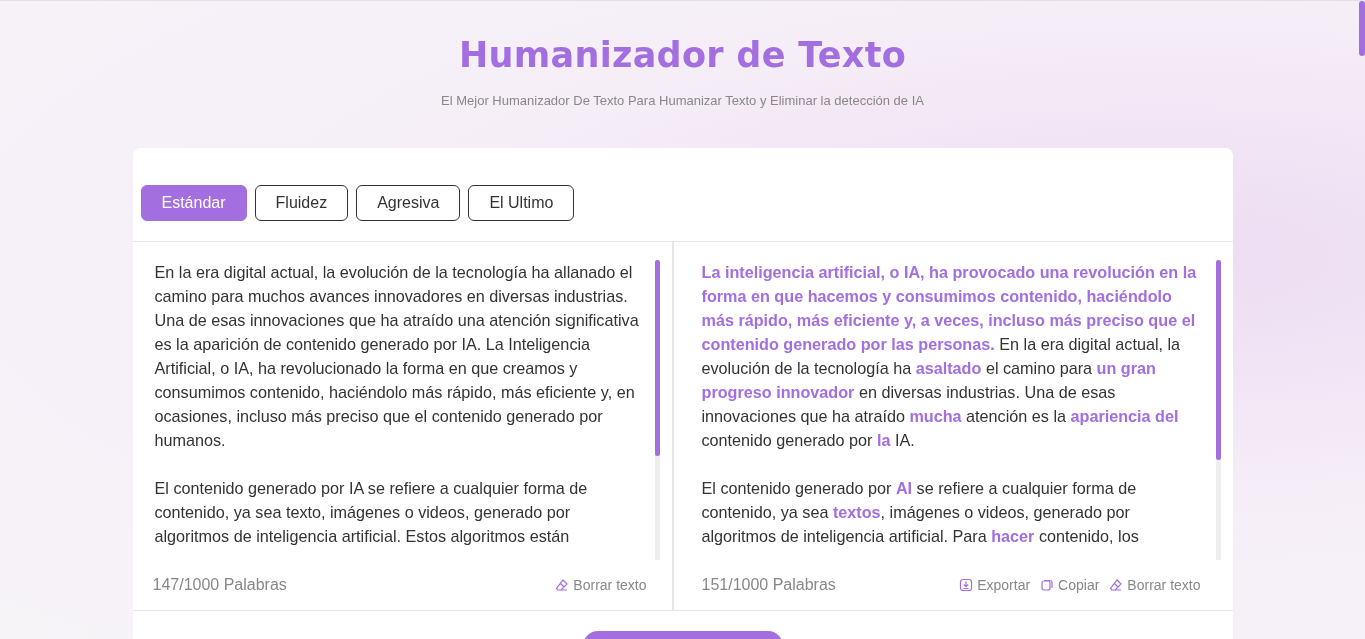 This screenshot has width=1365, height=639. I want to click on output-text: El contenido generado por AI se refiere a cualquier forma de contenido, ya sea textos, imágenes o videos, generado por algoritmos de inteligencia artificial. Para hacer contenido, los, so click(920, 512).